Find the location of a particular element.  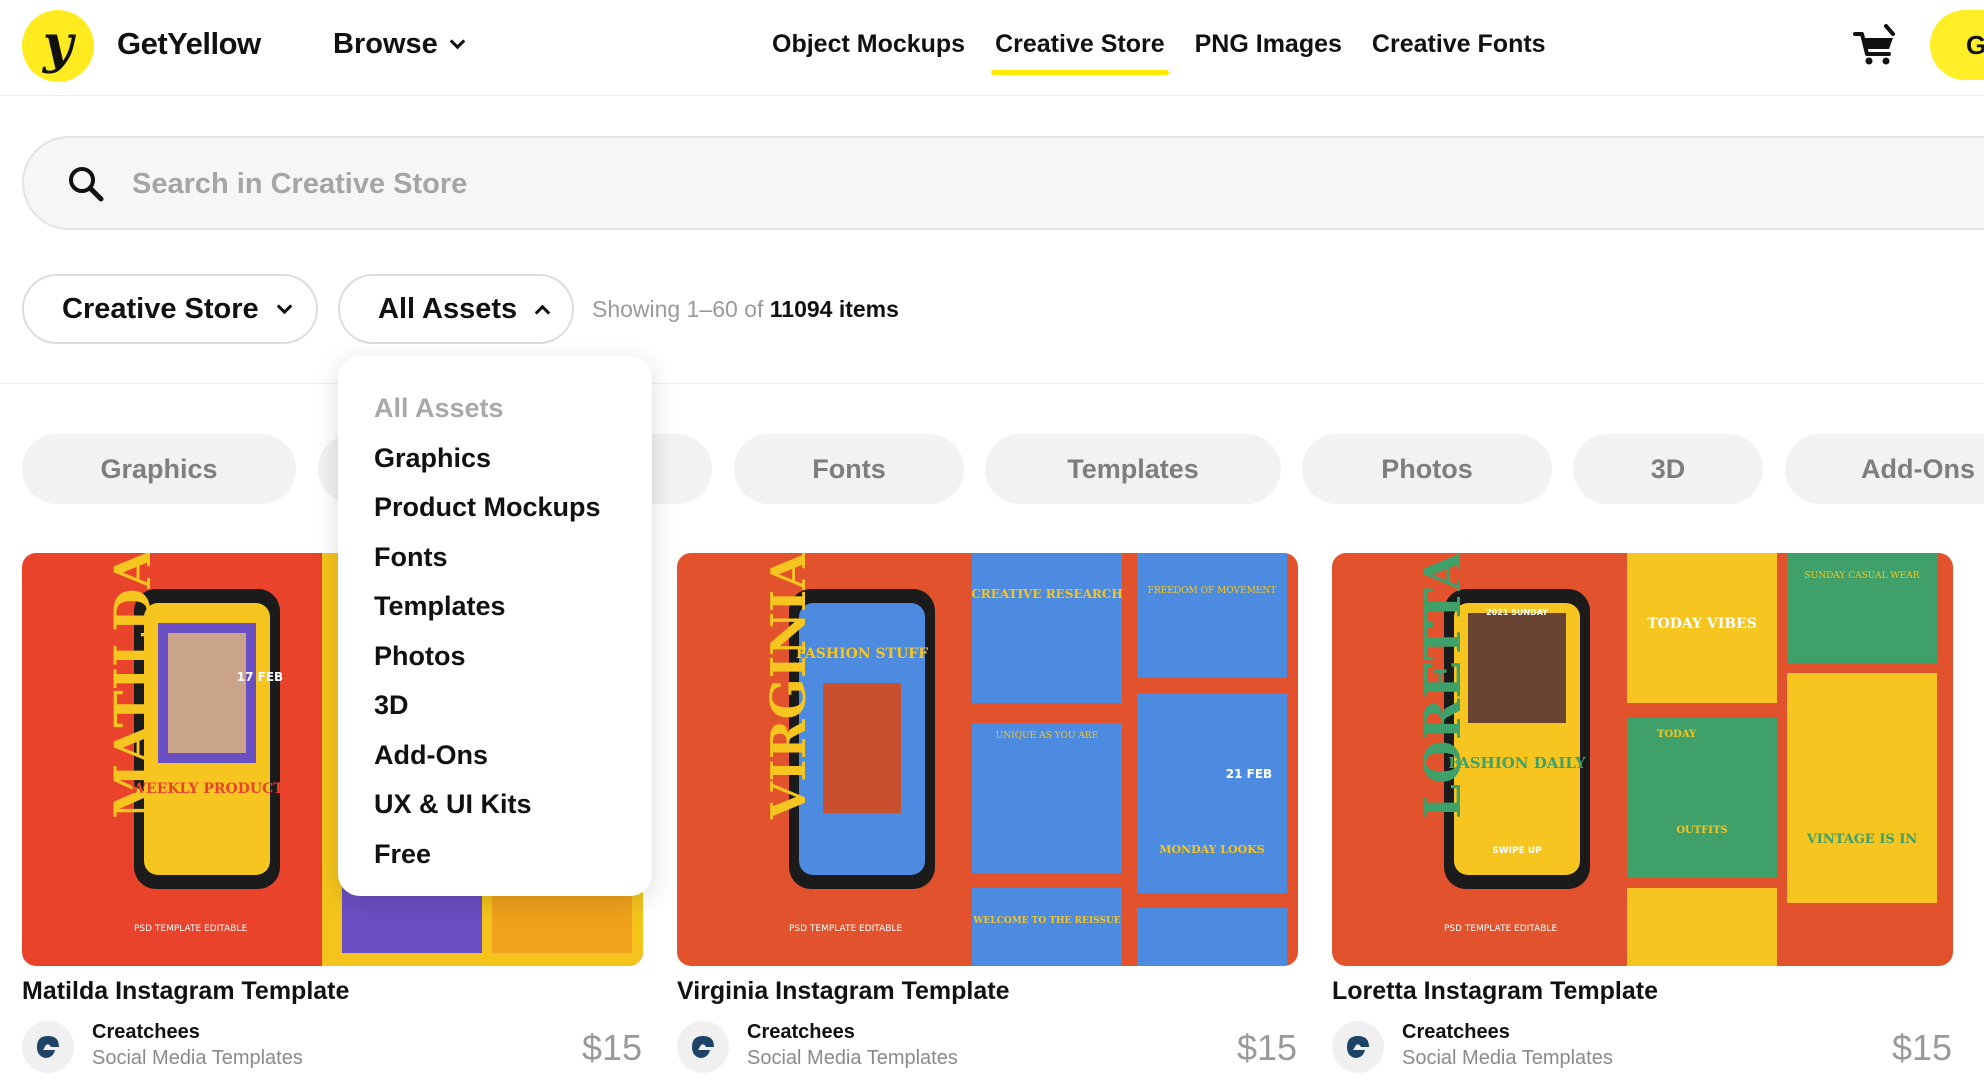

menu-item-product-mockups: Product Mockups is located at coordinates (495, 508).